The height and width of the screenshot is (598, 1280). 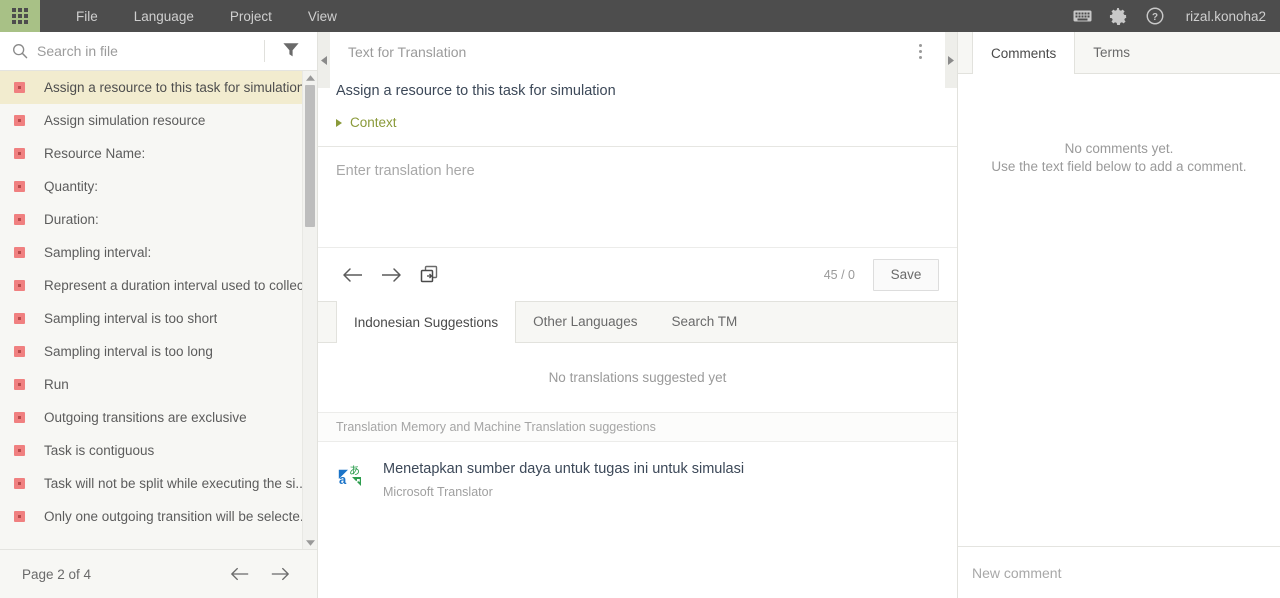 What do you see at coordinates (158, 252) in the screenshot?
I see `segment-item: Sampling interval:` at bounding box center [158, 252].